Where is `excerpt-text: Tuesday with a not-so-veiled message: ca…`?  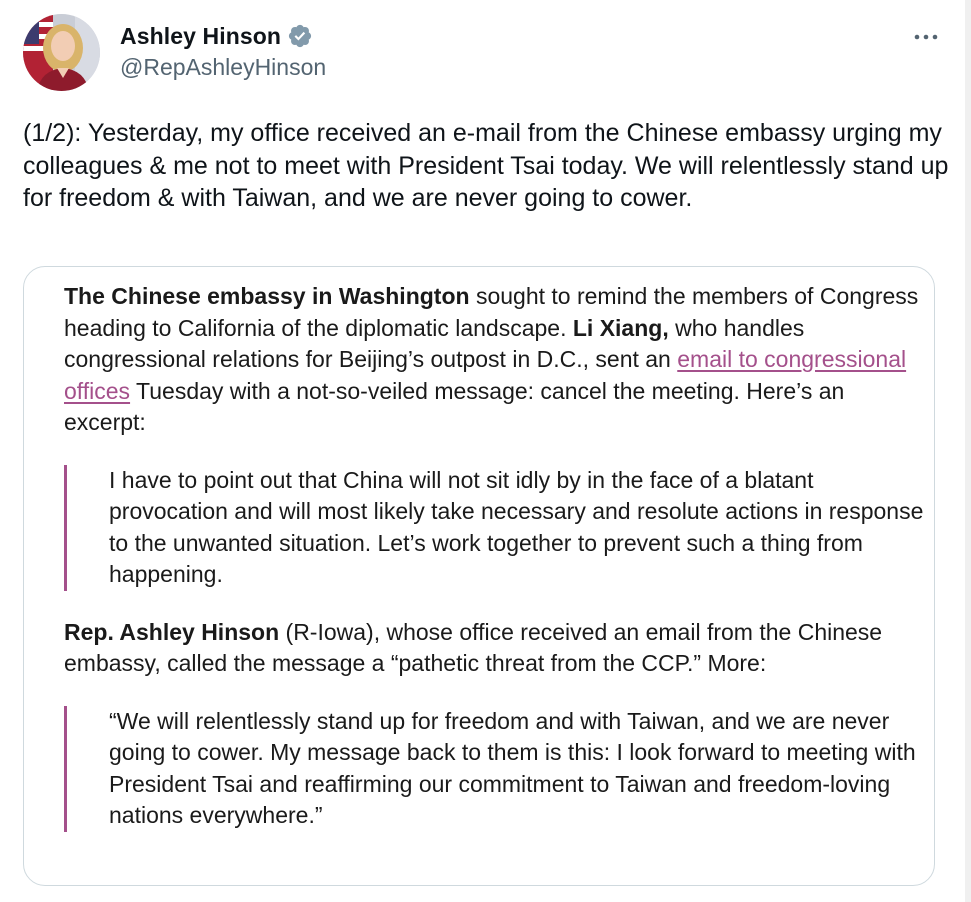 excerpt-text: Tuesday with a not-so-veiled message: ca… is located at coordinates (454, 406).